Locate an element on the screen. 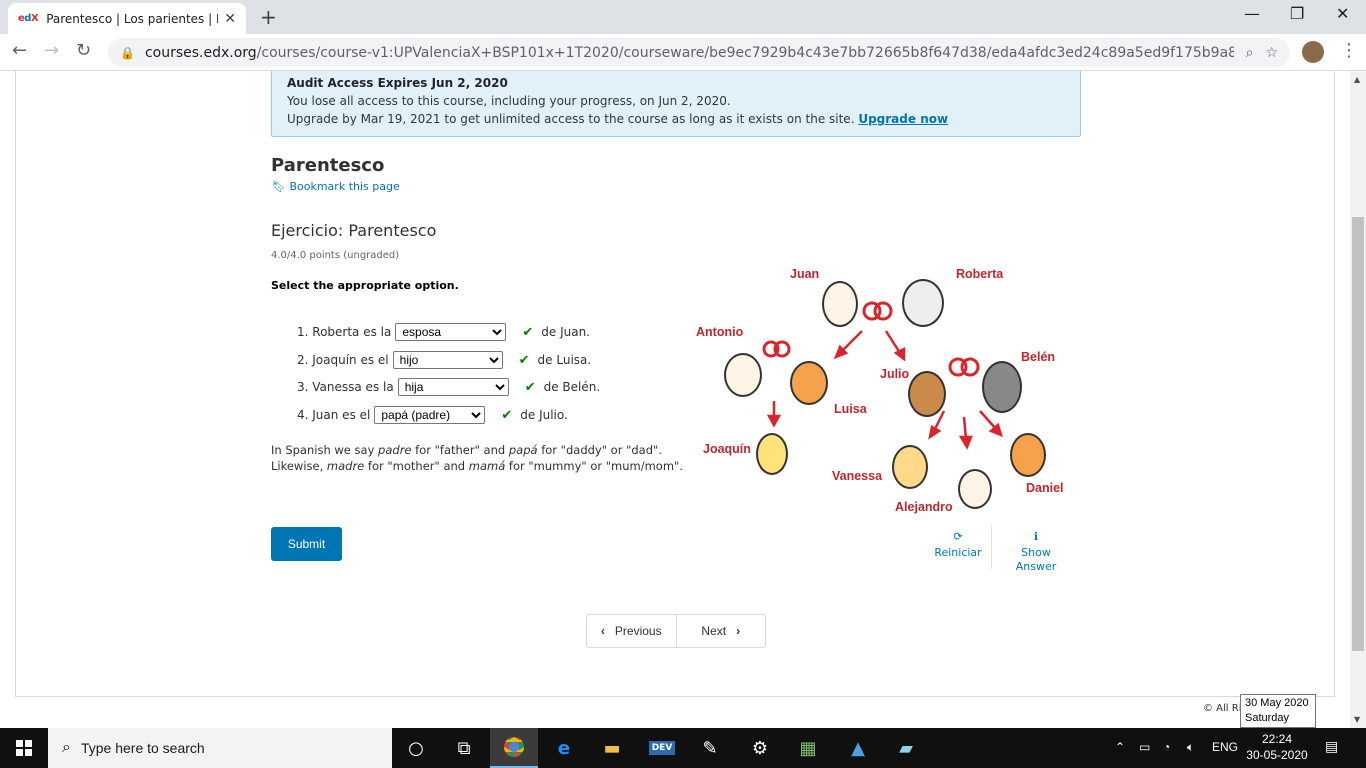 This screenshot has height=768, width=1366. name-label-julio: Julio is located at coordinates (895, 374).